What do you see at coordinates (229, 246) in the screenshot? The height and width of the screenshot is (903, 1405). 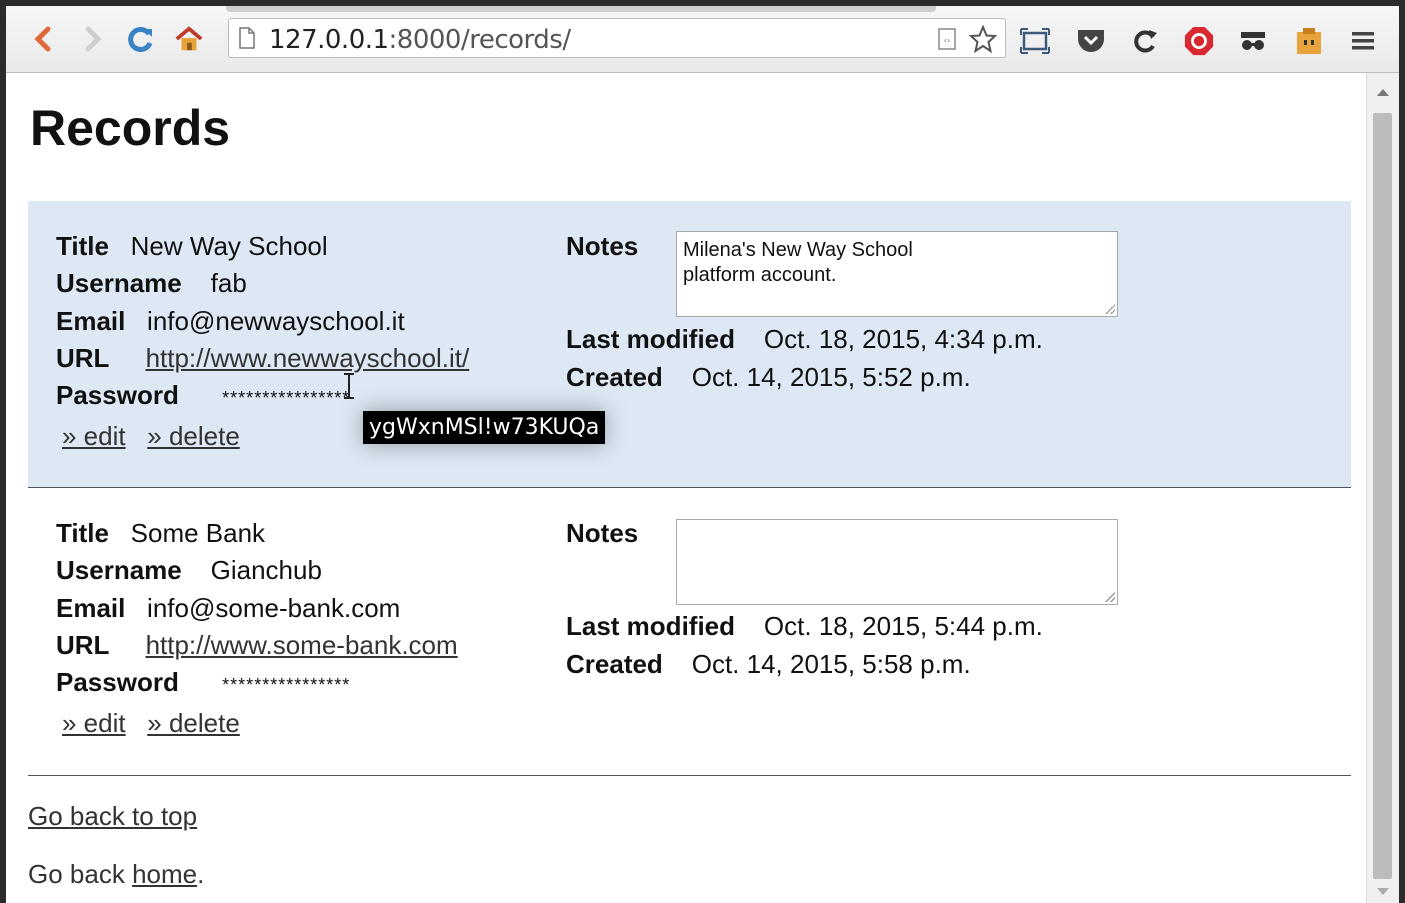 I see `record-title-value: New Way School` at bounding box center [229, 246].